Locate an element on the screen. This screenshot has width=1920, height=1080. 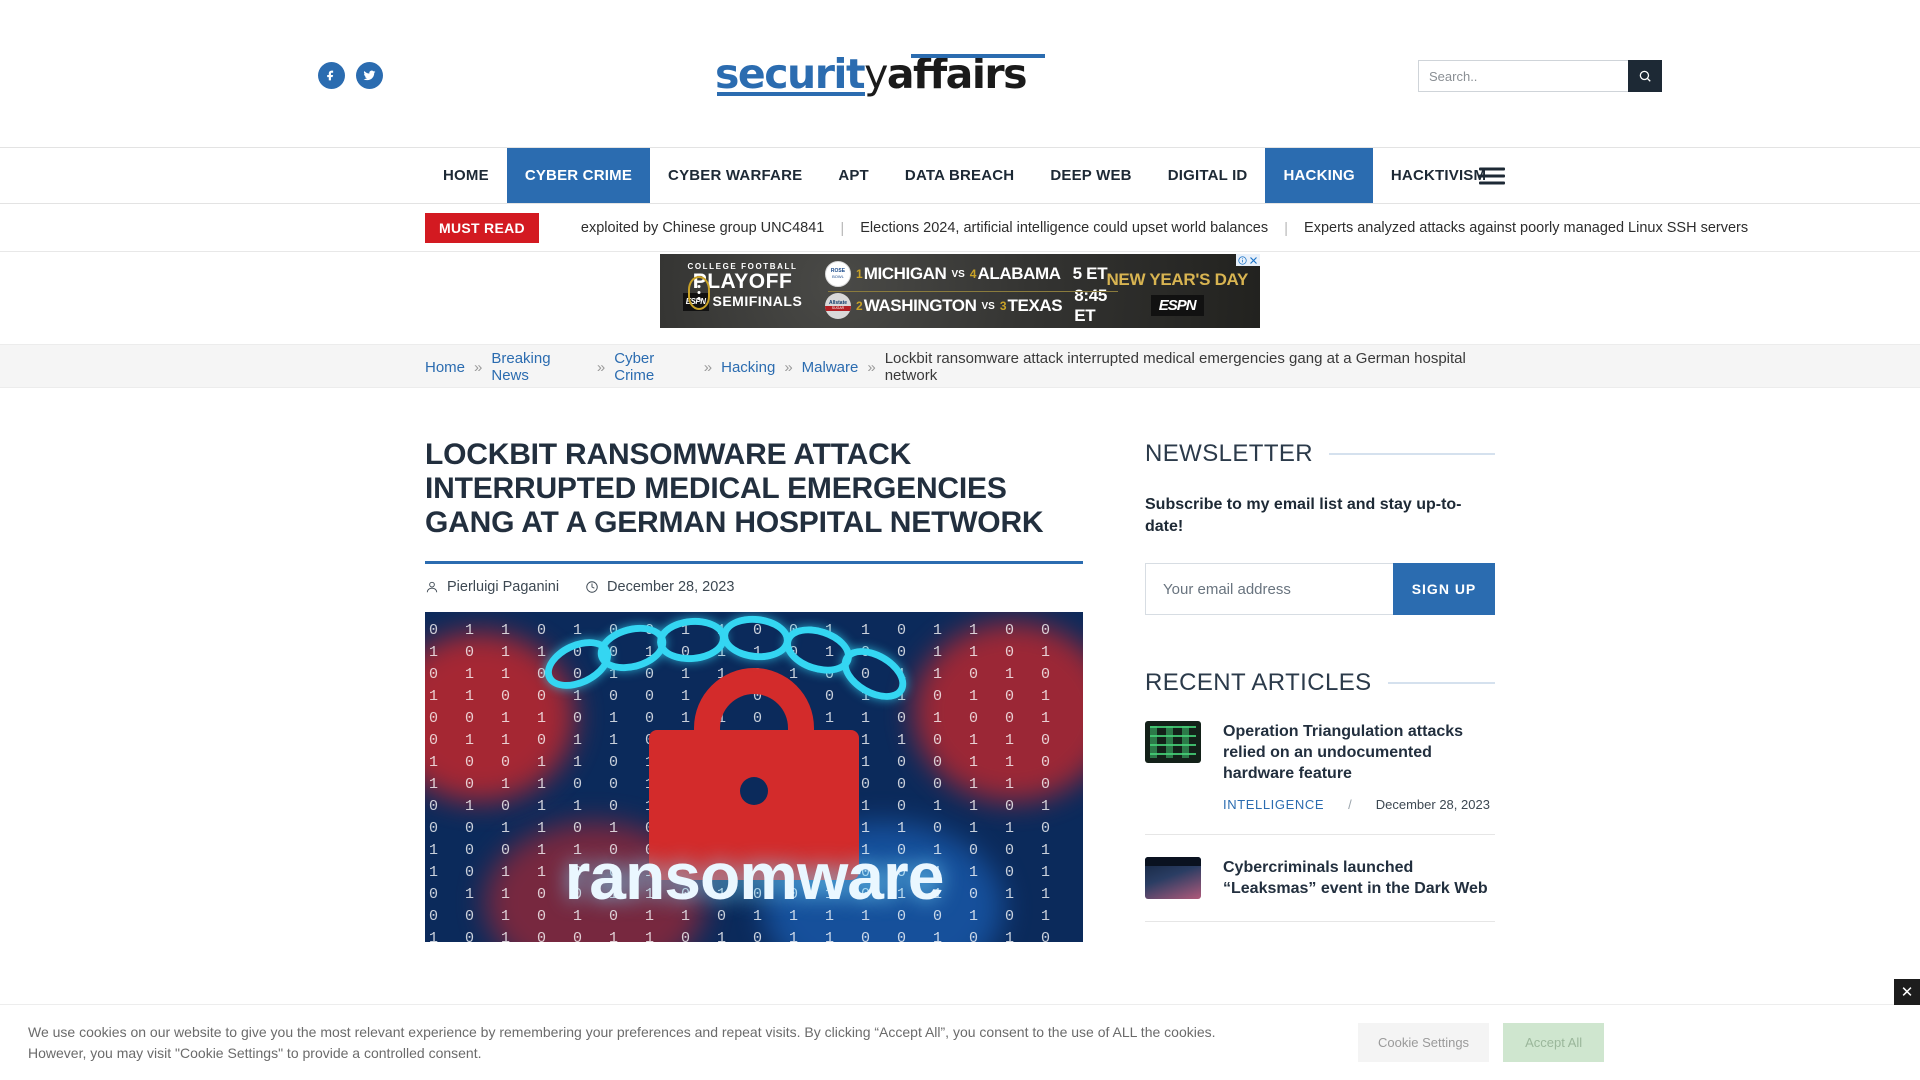
adchoices-icon is located at coordinates (1248, 260).